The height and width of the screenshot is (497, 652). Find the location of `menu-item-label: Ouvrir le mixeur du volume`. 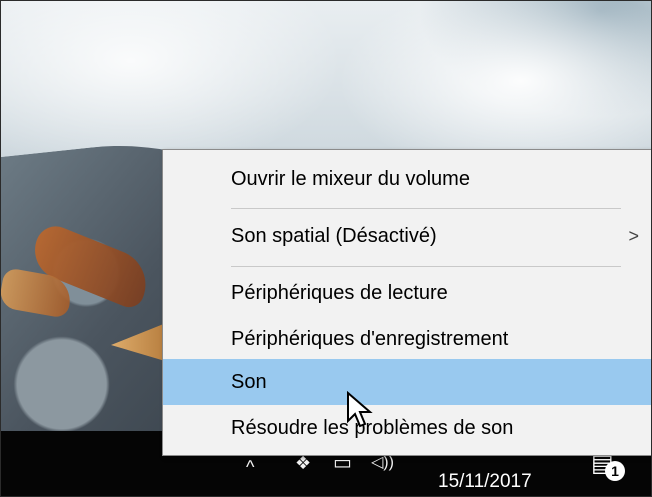

menu-item-label: Ouvrir le mixeur du volume is located at coordinates (350, 178).